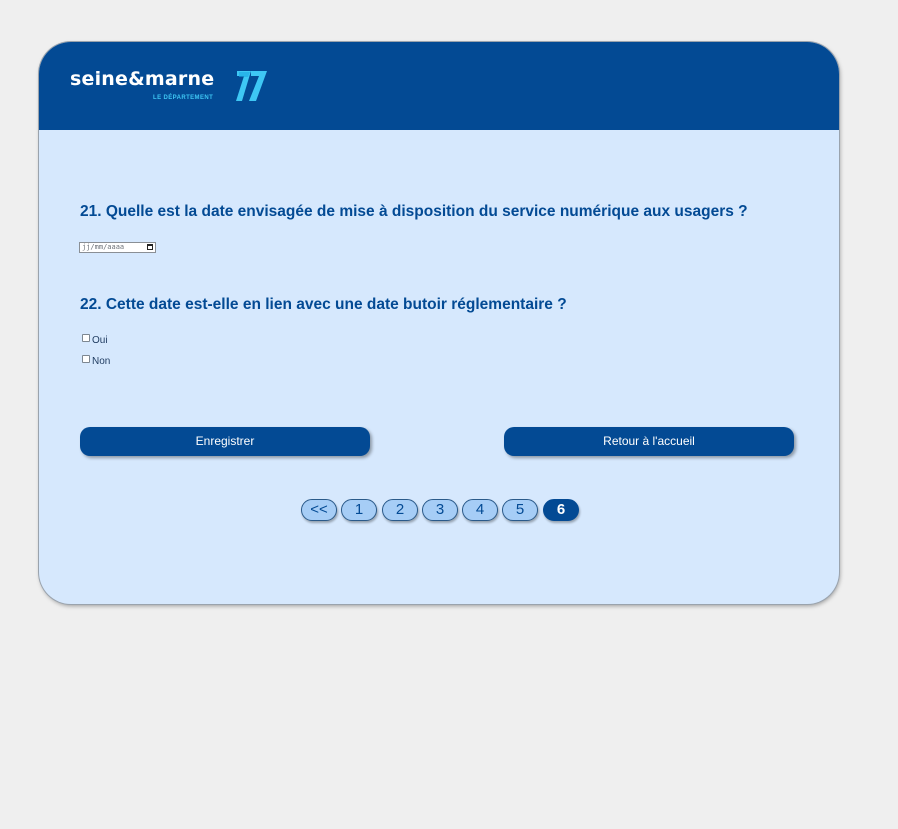 This screenshot has height=829, width=898. I want to click on calendar-icon, so click(150, 247).